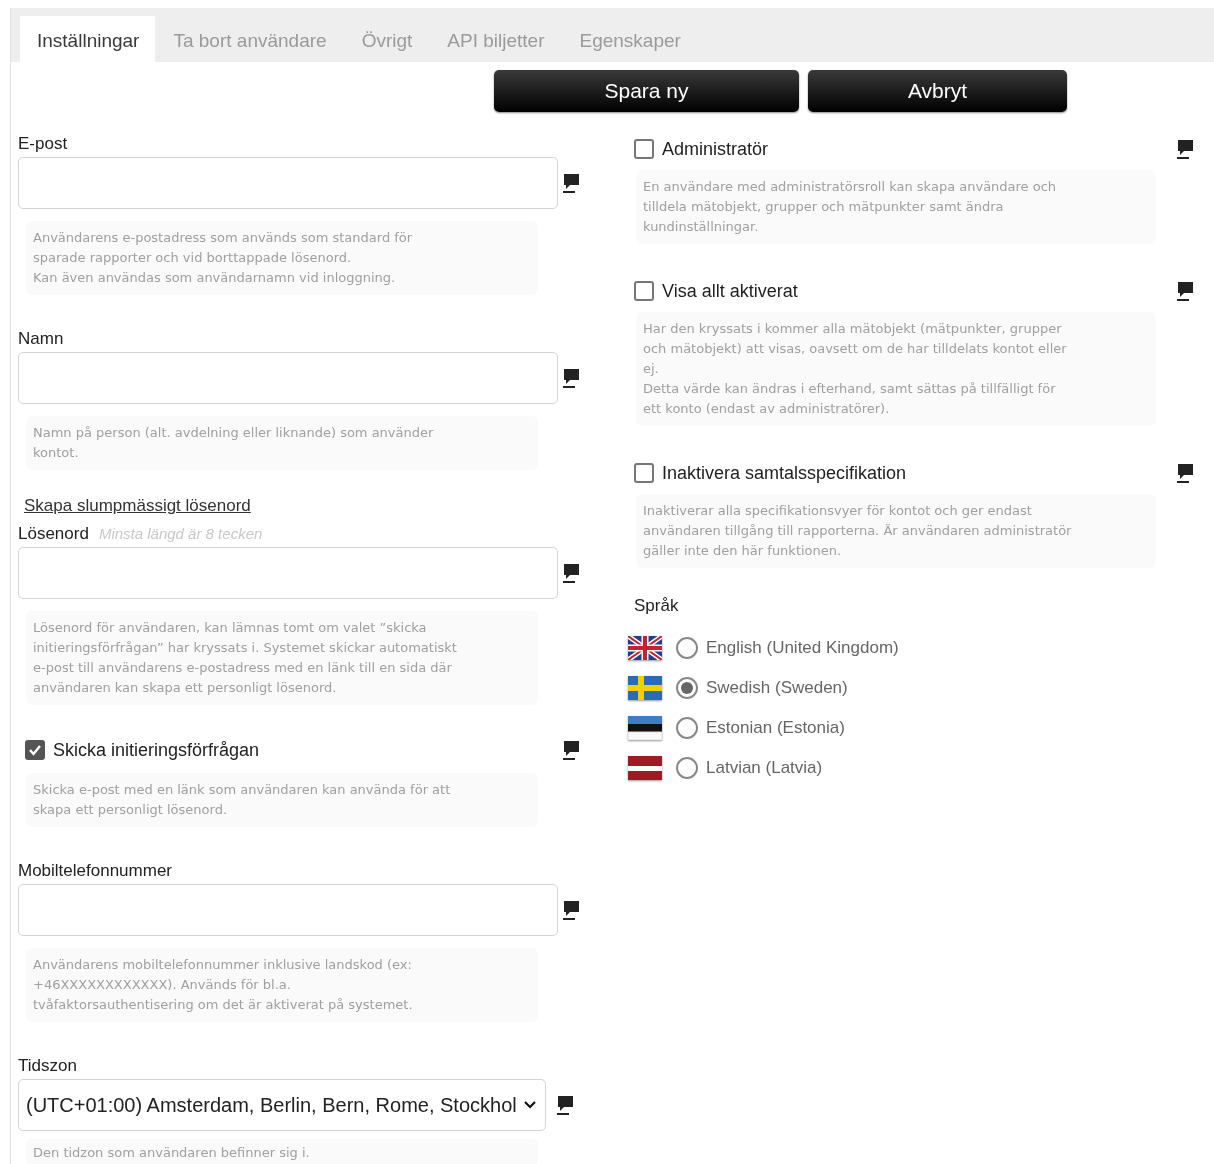 The height and width of the screenshot is (1164, 1214). What do you see at coordinates (645, 648) in the screenshot?
I see `uk-flag-icon` at bounding box center [645, 648].